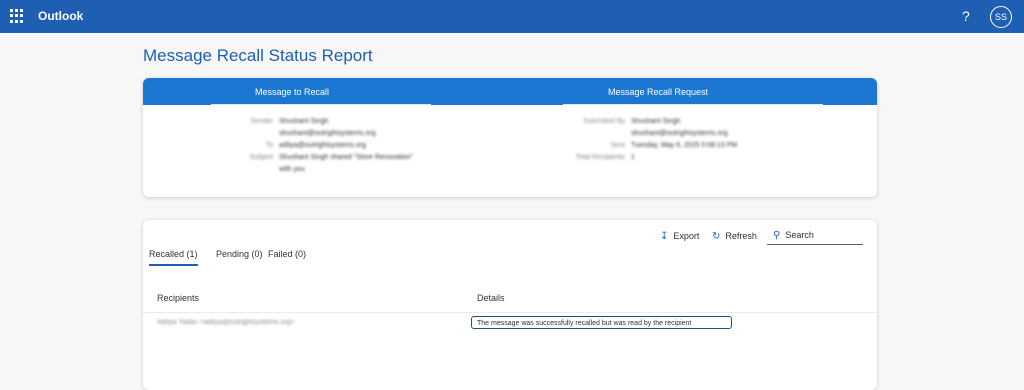 This screenshot has width=1024, height=390. I want to click on app-name: Outlook, so click(60, 16).